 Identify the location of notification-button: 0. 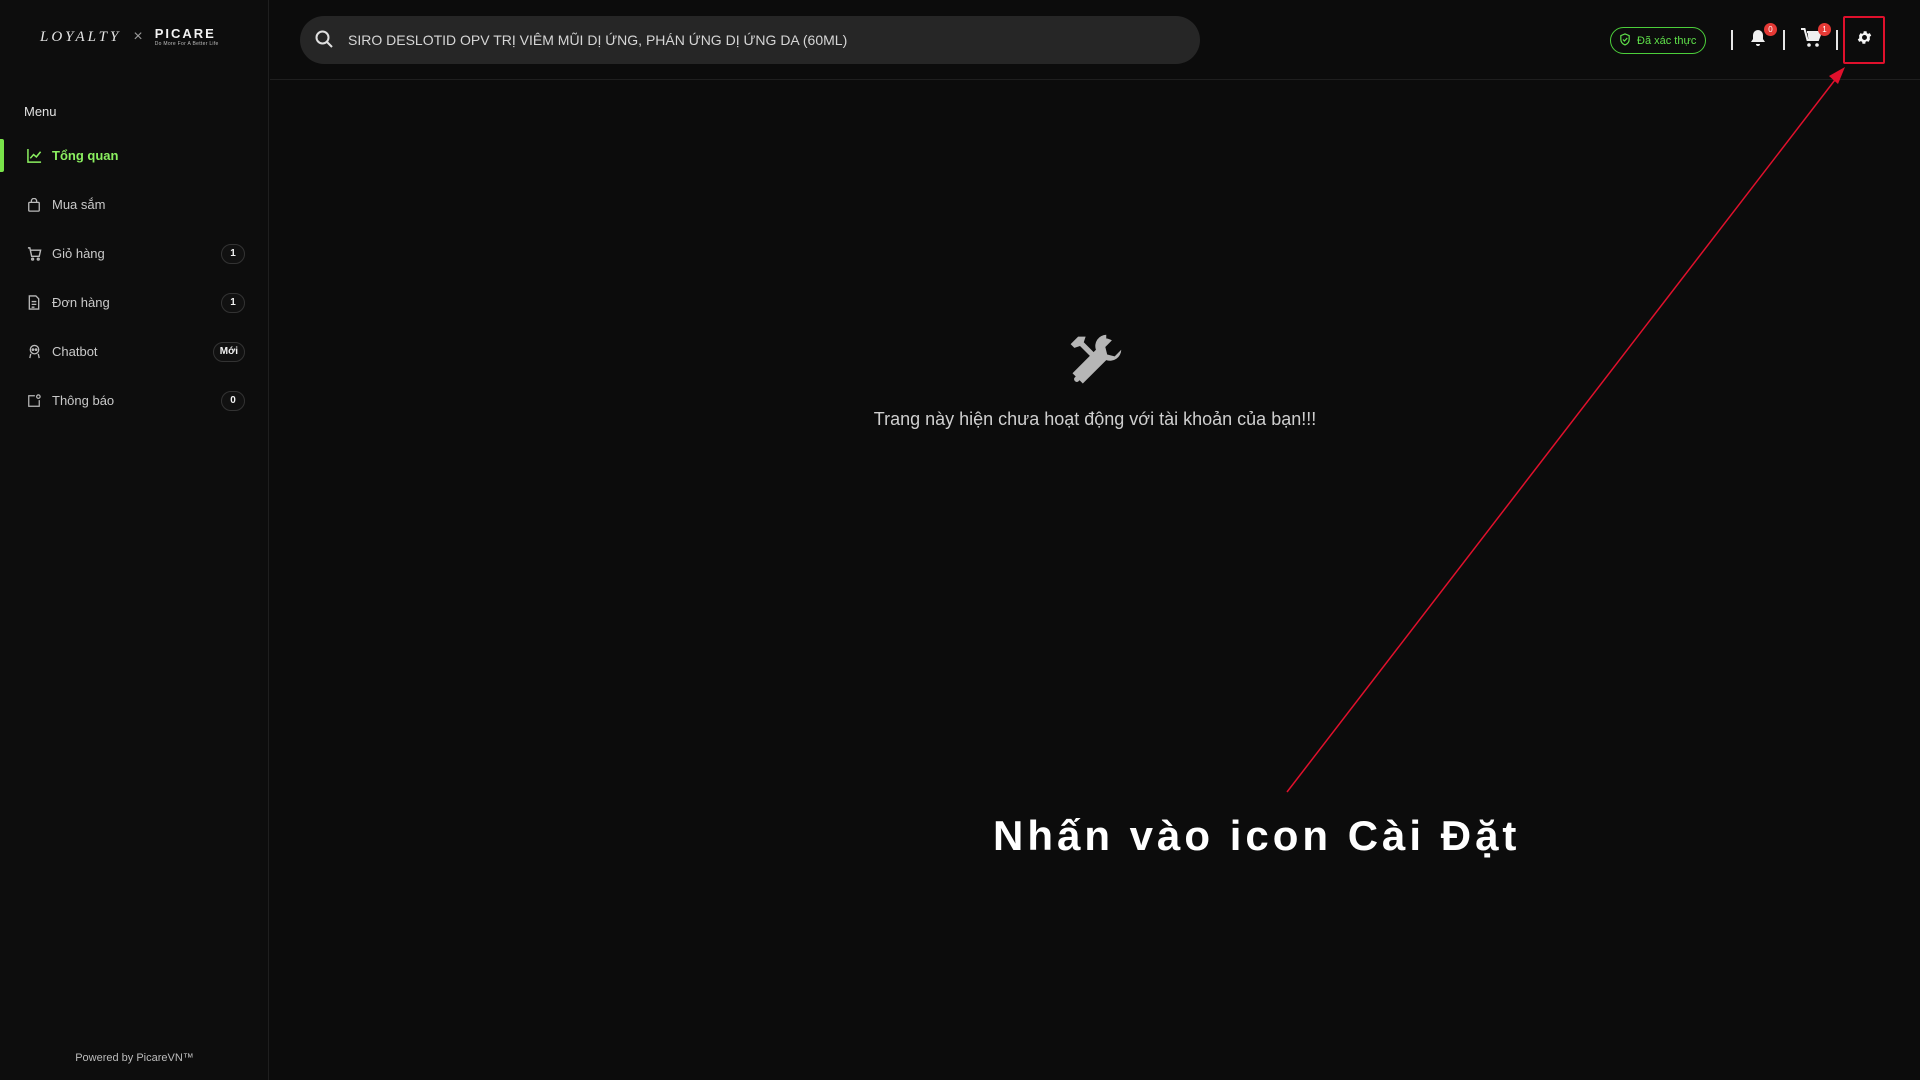
(1760, 38).